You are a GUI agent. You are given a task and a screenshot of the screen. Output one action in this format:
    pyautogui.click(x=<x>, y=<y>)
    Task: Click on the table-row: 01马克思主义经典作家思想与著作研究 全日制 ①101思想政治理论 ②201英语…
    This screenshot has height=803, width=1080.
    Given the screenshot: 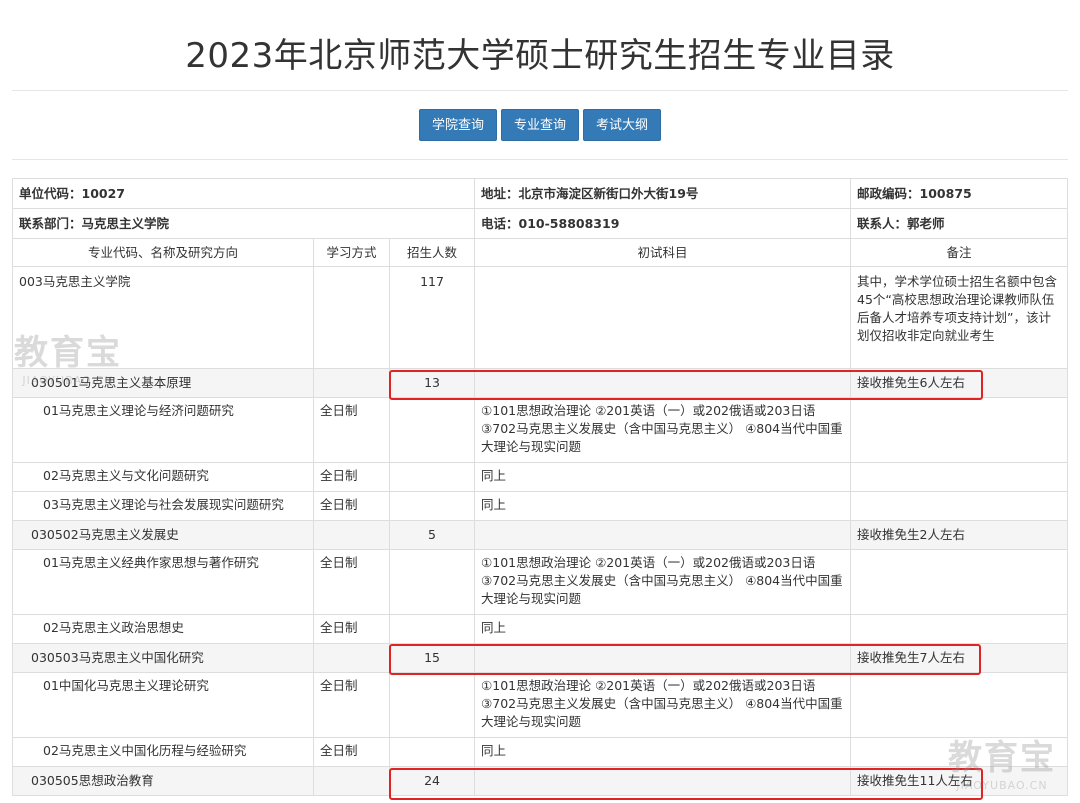 What is the action you would take?
    pyautogui.click(x=540, y=582)
    